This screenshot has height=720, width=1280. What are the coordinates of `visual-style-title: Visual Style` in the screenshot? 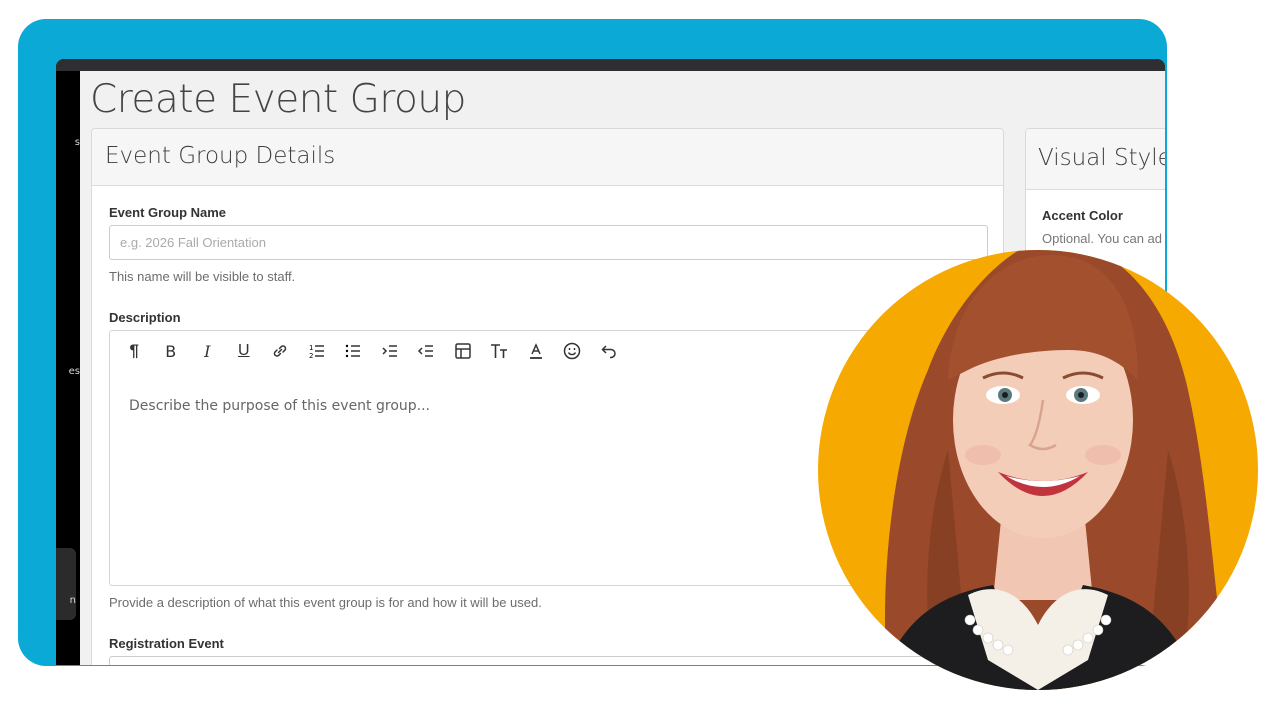 It's located at (1095, 159).